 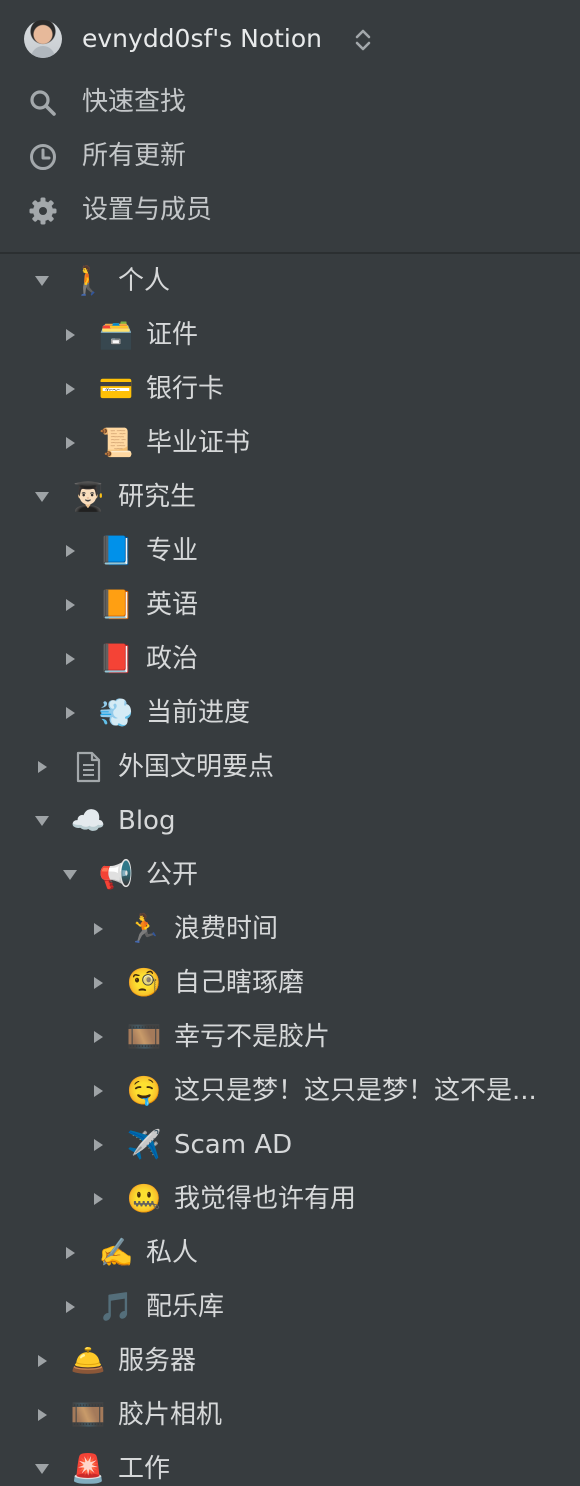 What do you see at coordinates (88, 1468) in the screenshot?
I see `siren-icon: 🚨` at bounding box center [88, 1468].